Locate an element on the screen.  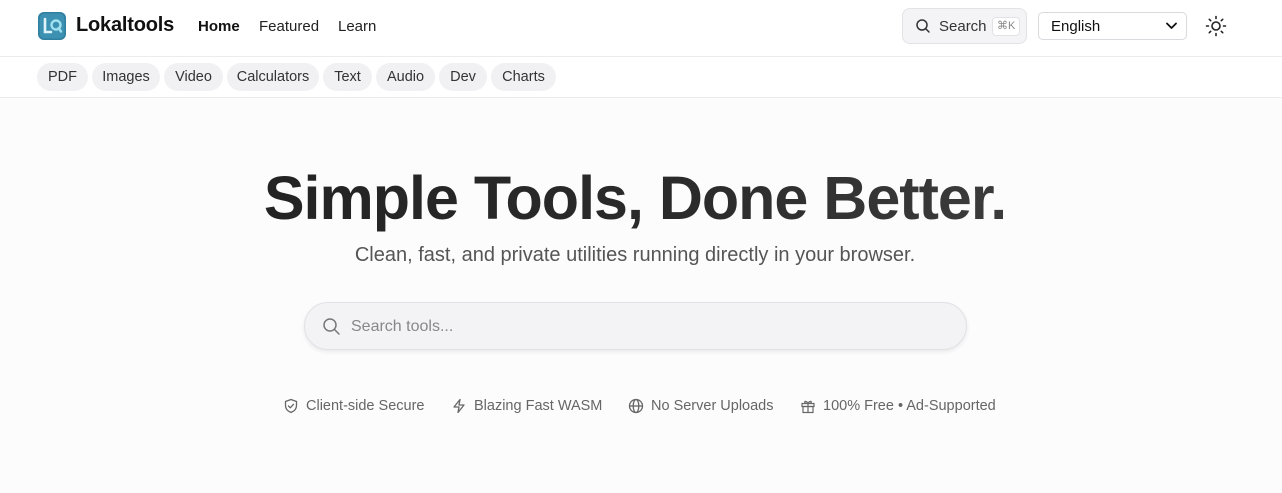
hero-title: Simple Tools, Done Better. is located at coordinates (635, 198).